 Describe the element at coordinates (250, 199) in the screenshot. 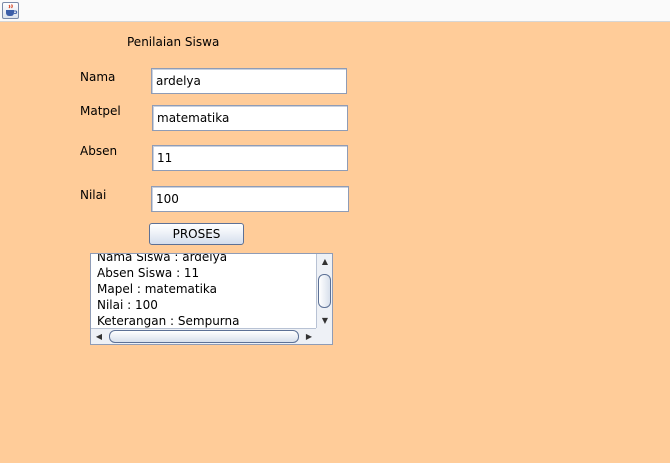

I see `nilai-field` at that location.